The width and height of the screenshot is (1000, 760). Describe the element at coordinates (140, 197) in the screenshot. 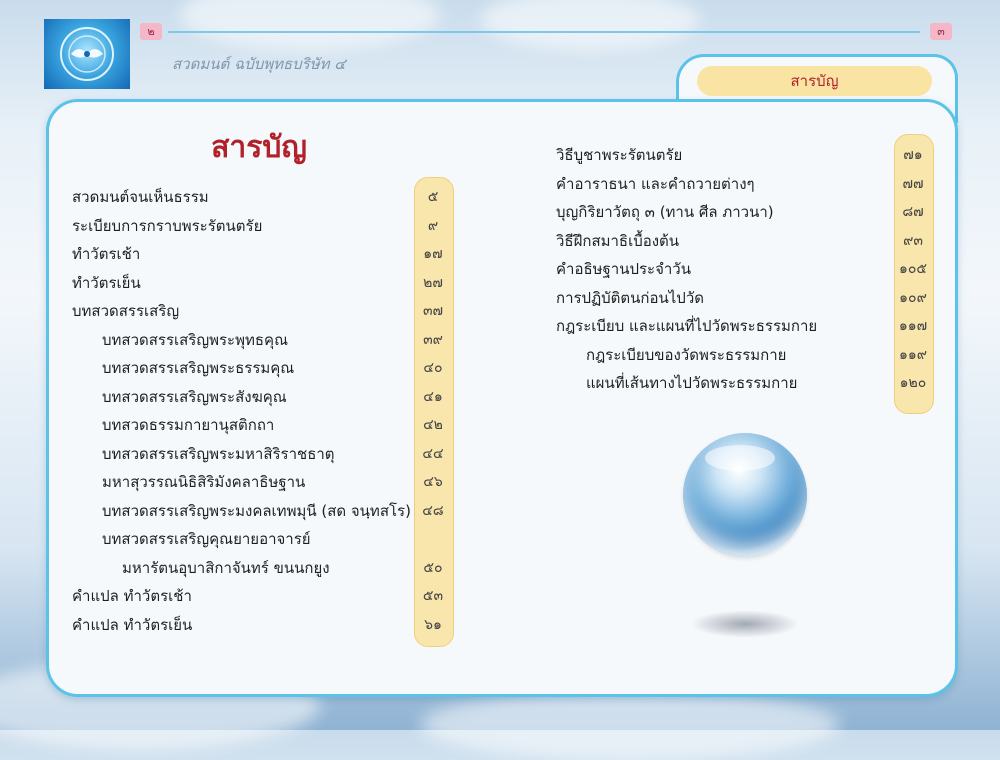

I see `toc-entry-label: สวดมนต์จนเห็นธรรม` at that location.